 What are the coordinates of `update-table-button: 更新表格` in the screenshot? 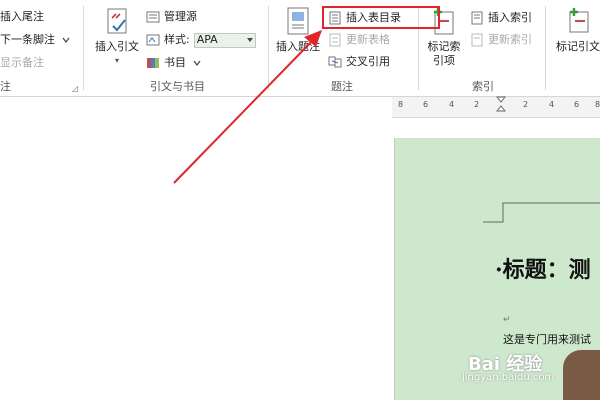 It's located at (359, 40).